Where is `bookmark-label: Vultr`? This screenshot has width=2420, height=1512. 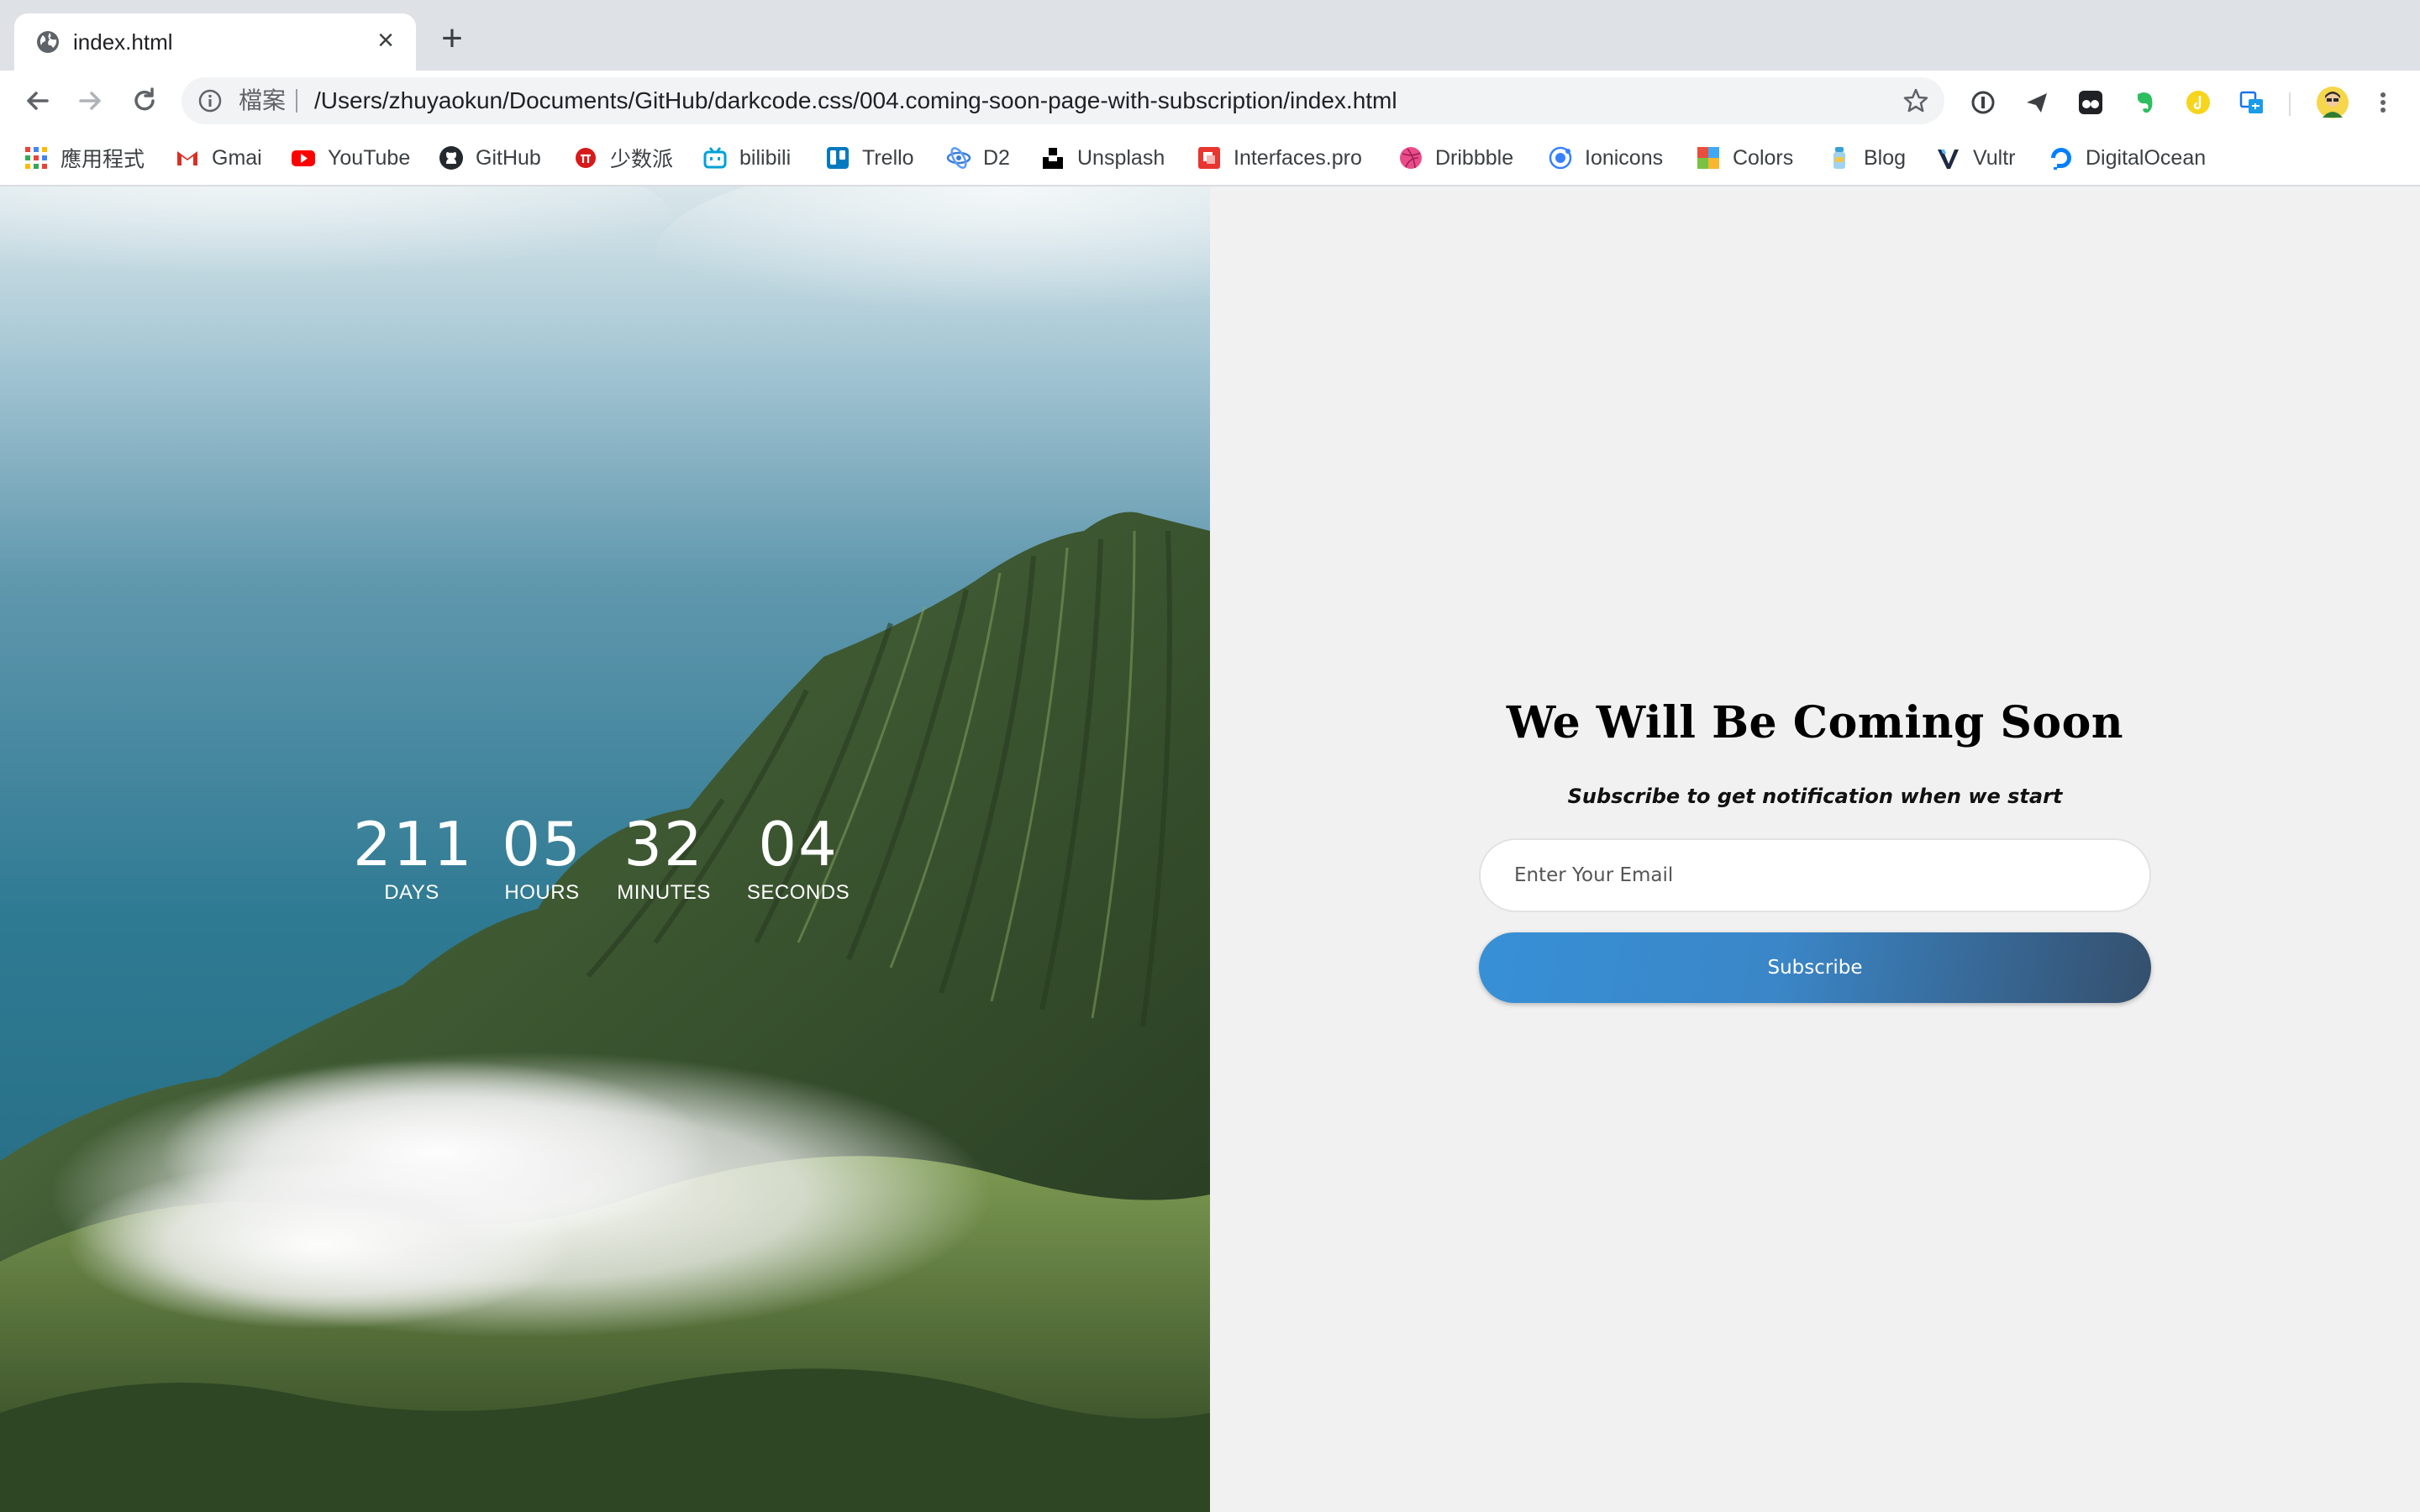 bookmark-label: Vultr is located at coordinates (1994, 157).